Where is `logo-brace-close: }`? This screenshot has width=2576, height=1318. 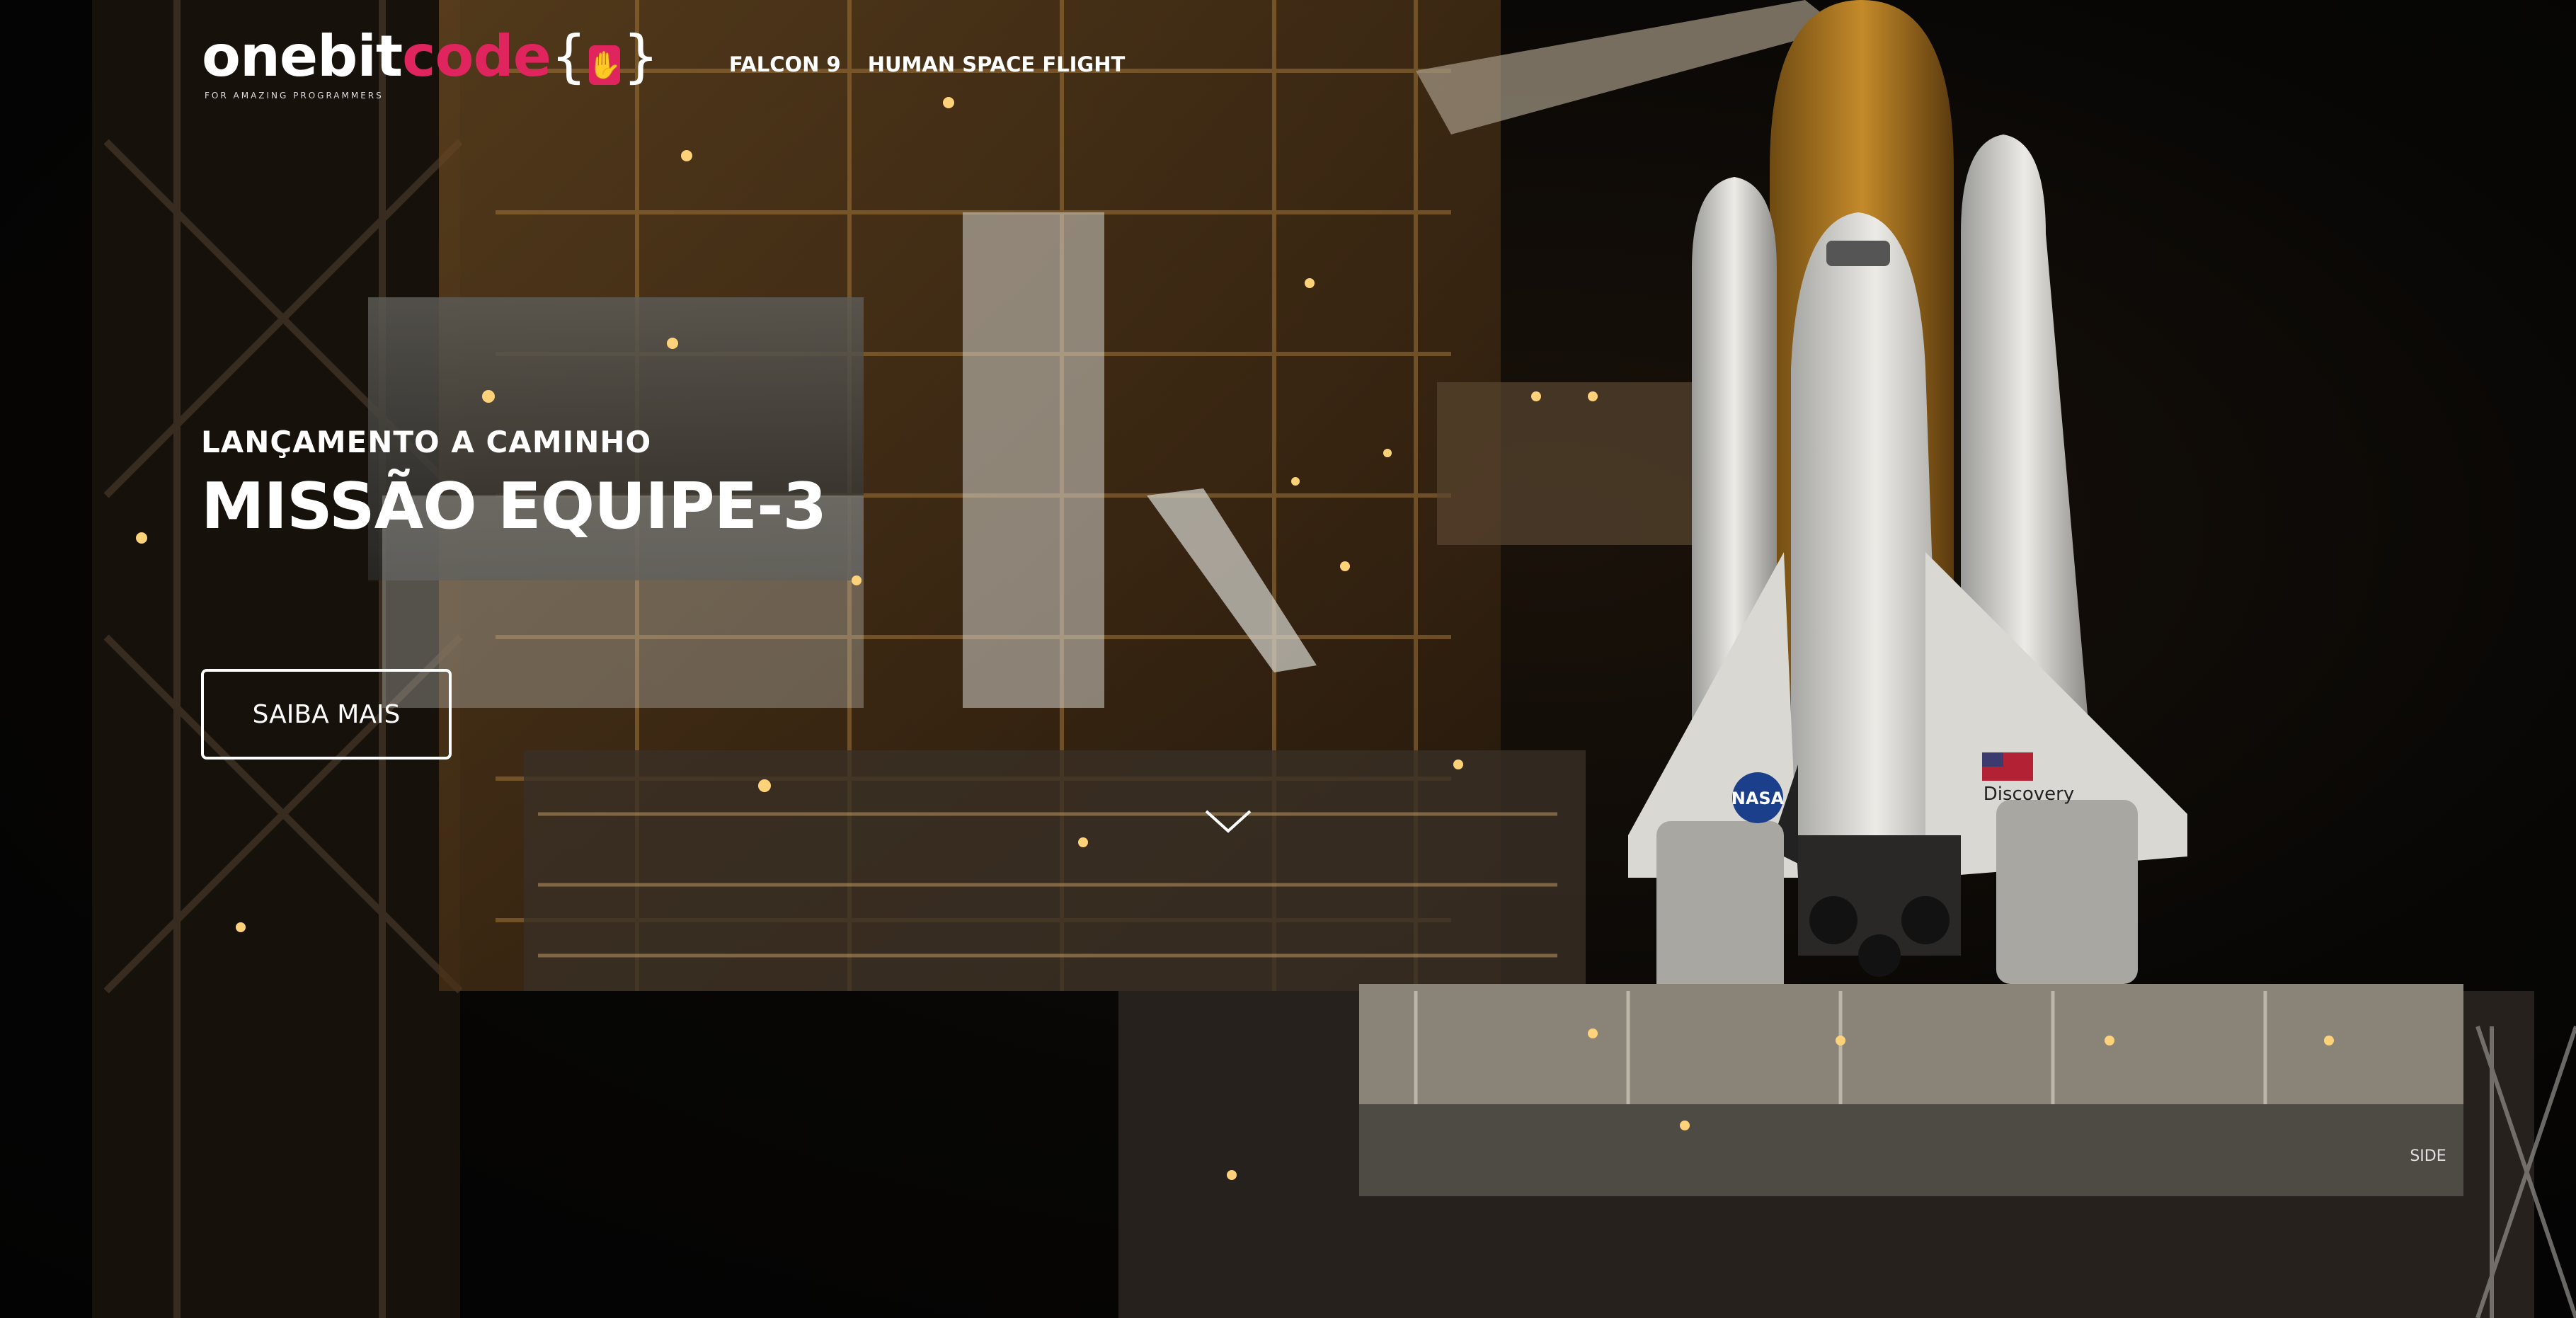
logo-brace-close: } is located at coordinates (640, 56).